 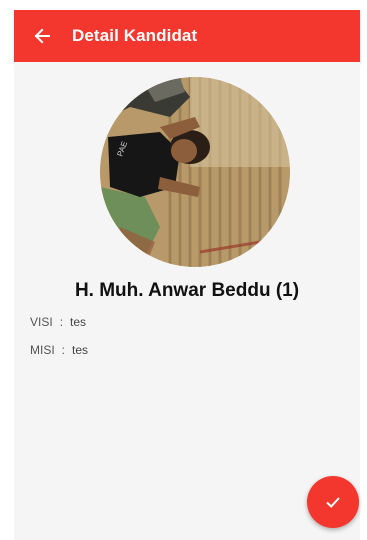 I want to click on app-bar: Detail Kandidat, so click(x=187, y=36).